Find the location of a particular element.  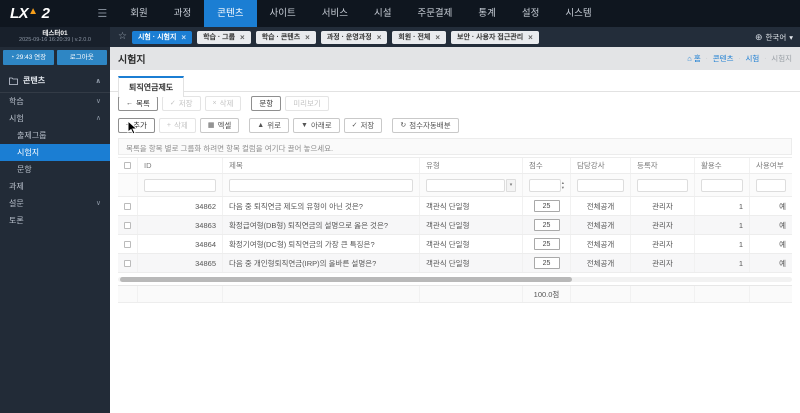

filter-id-input is located at coordinates (180, 185).